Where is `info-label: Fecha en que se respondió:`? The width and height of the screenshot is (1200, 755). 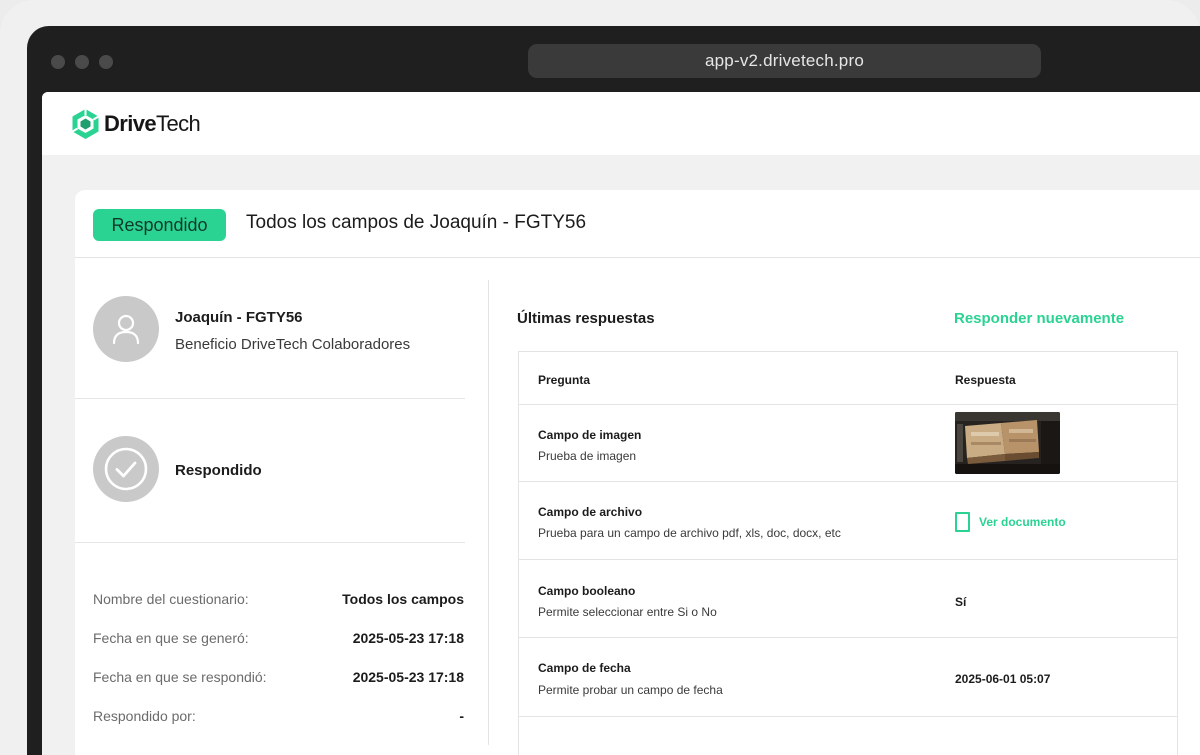
info-label: Fecha en que se respondió: is located at coordinates (180, 677).